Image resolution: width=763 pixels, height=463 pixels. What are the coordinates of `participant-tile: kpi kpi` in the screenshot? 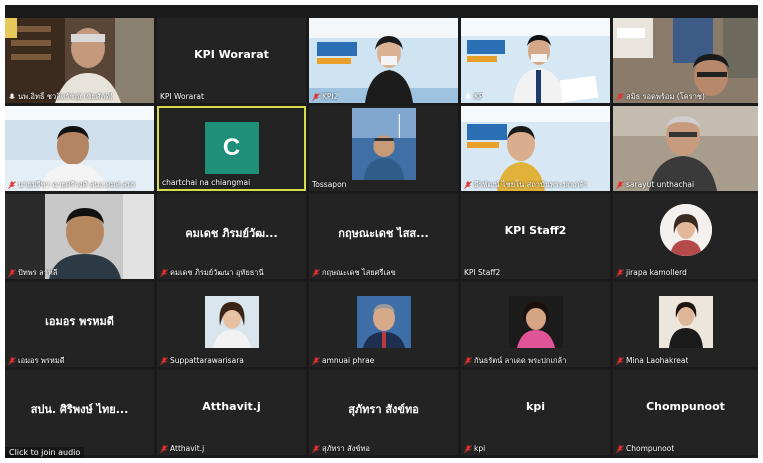 It's located at (535, 412).